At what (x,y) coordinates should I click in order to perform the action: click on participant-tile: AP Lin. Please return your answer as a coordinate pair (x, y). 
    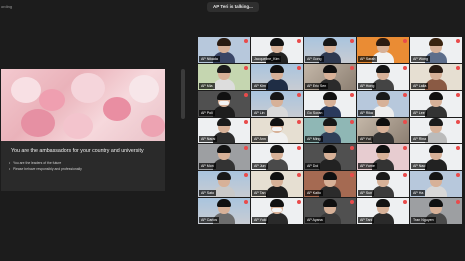
    Looking at the image, I should click on (277, 103).